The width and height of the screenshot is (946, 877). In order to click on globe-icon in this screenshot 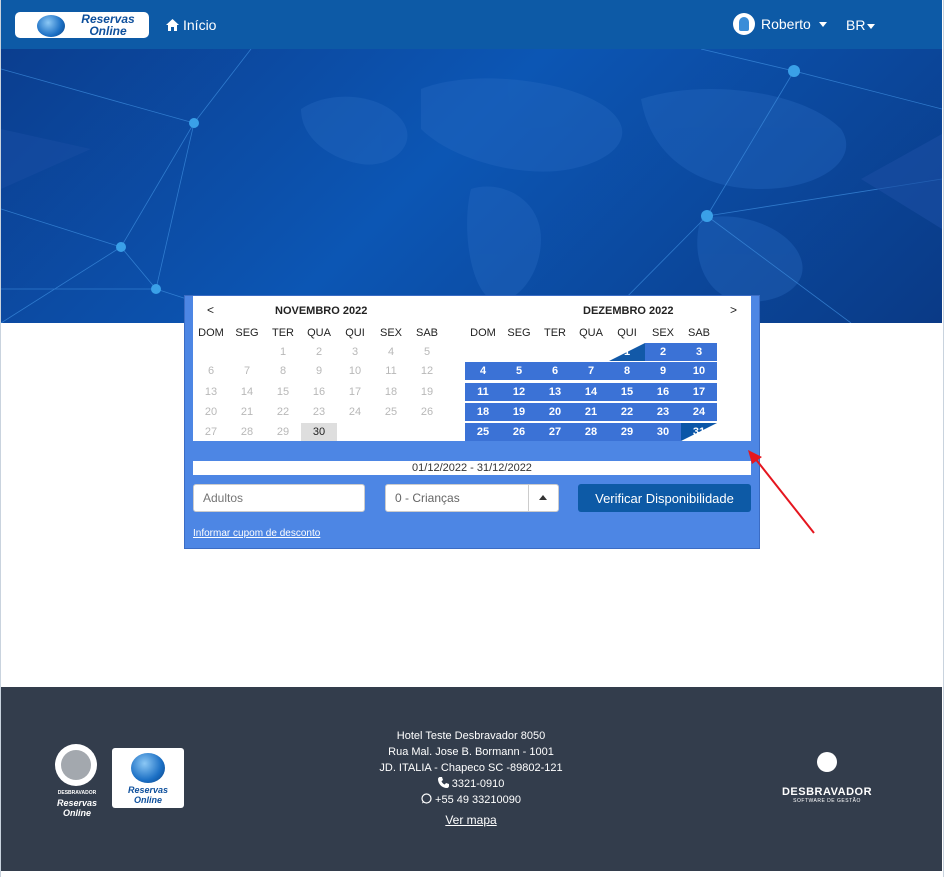, I will do `click(148, 768)`.